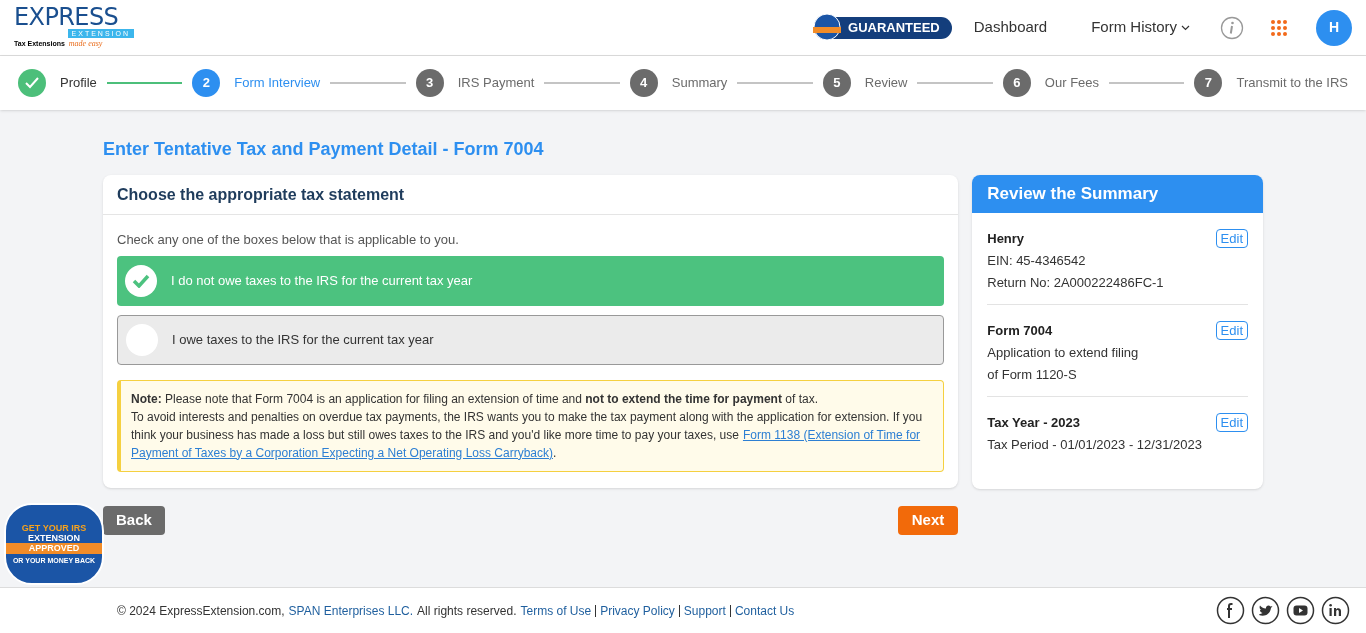  I want to click on footer-link: Contact Us, so click(764, 610).